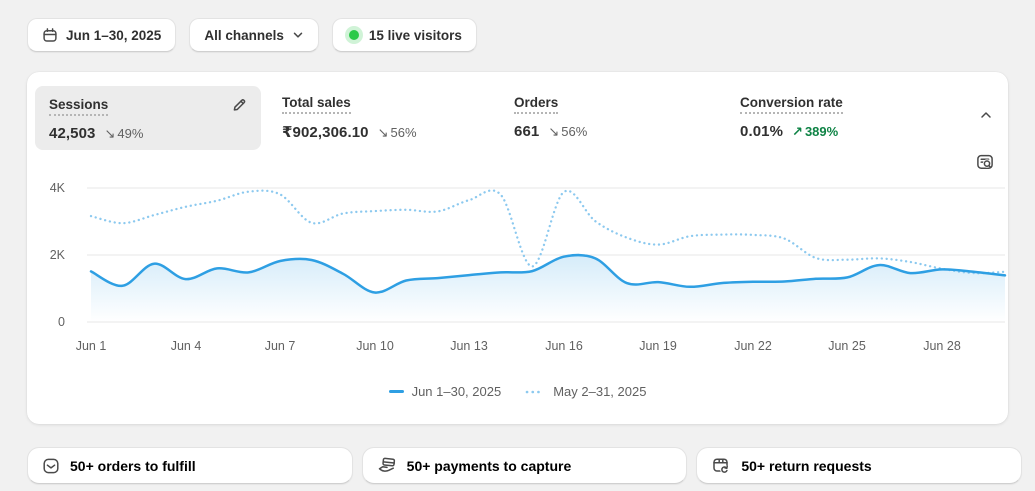 The width and height of the screenshot is (1035, 491). Describe the element at coordinates (415, 35) in the screenshot. I see `live-visitors-label: 15 live visitors` at that location.